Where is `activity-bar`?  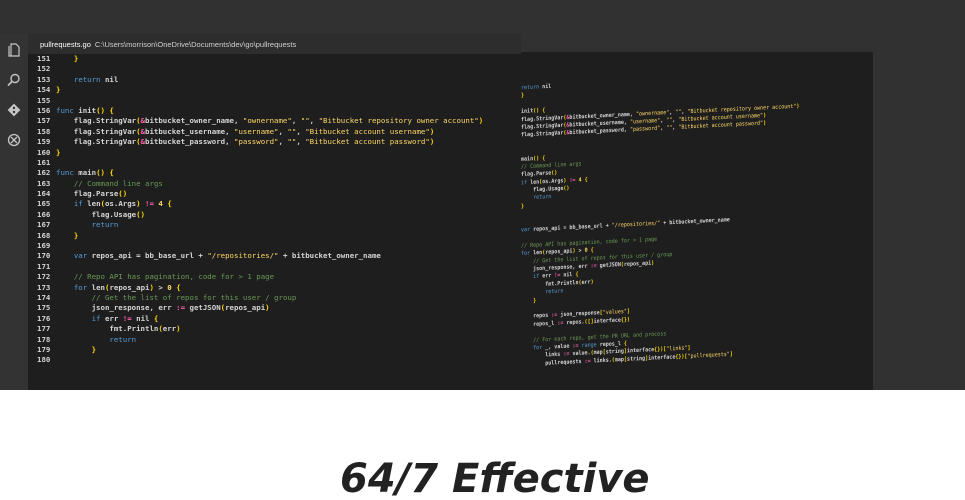
activity-bar is located at coordinates (14, 212).